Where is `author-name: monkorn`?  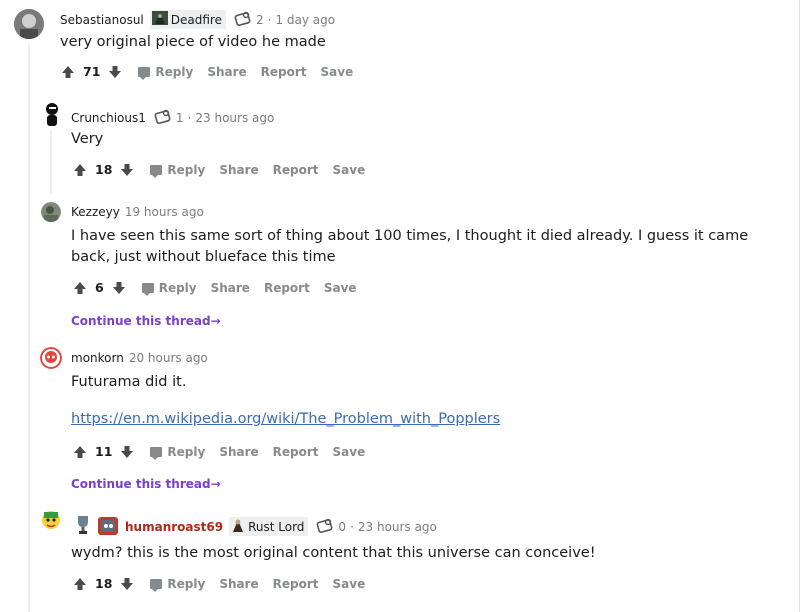
author-name: monkorn is located at coordinates (97, 358).